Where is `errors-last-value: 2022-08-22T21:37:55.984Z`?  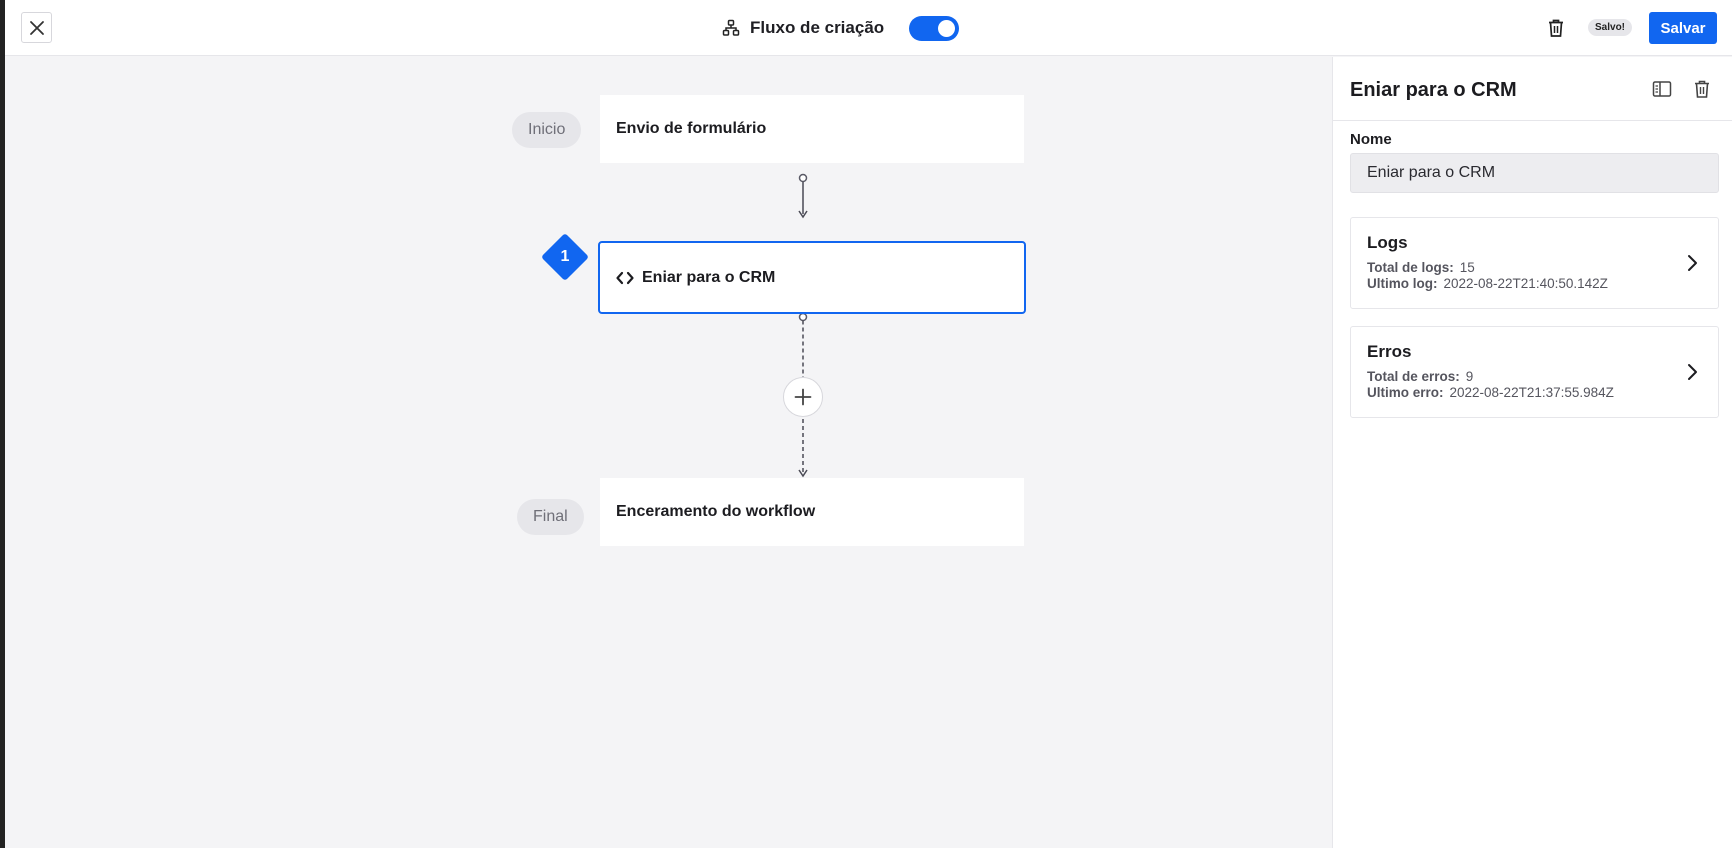
errors-last-value: 2022-08-22T21:37:55.984Z is located at coordinates (1531, 392).